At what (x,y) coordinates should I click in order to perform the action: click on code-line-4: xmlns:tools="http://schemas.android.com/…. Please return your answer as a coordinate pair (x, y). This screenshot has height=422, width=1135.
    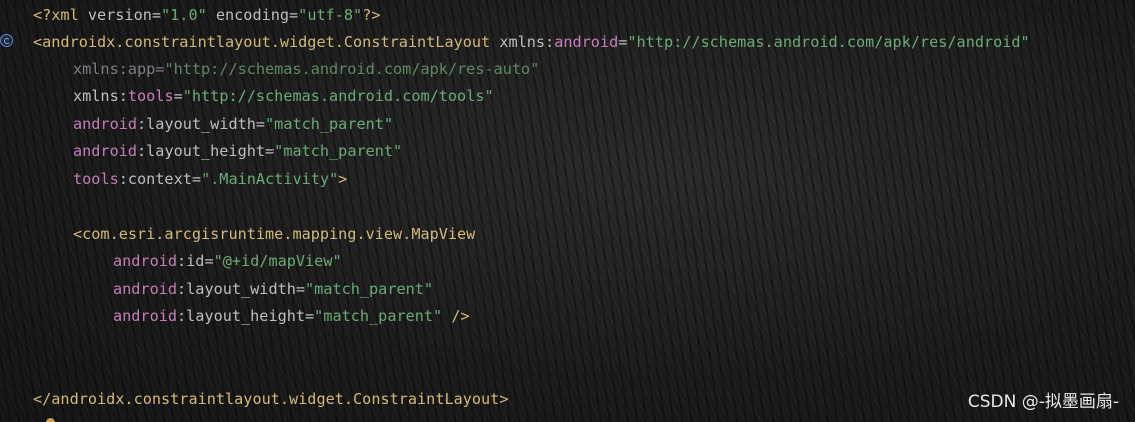
    Looking at the image, I should click on (283, 96).